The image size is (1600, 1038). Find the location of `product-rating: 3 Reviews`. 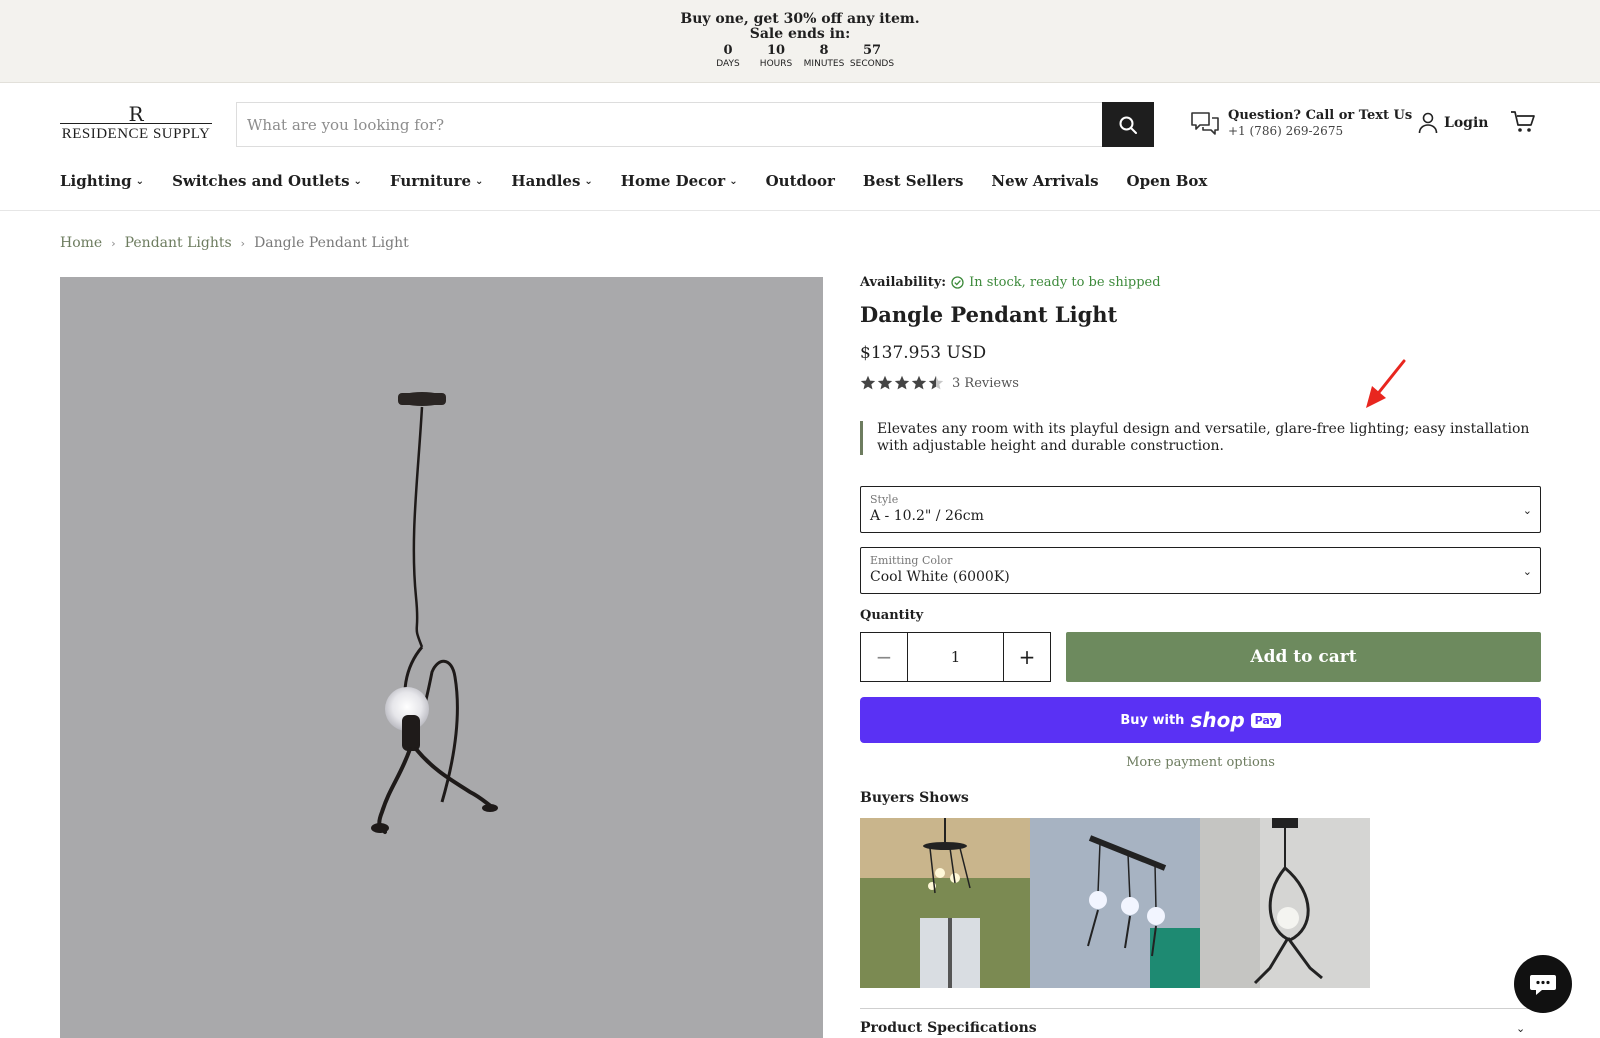

product-rating: 3 Reviews is located at coordinates (939, 383).